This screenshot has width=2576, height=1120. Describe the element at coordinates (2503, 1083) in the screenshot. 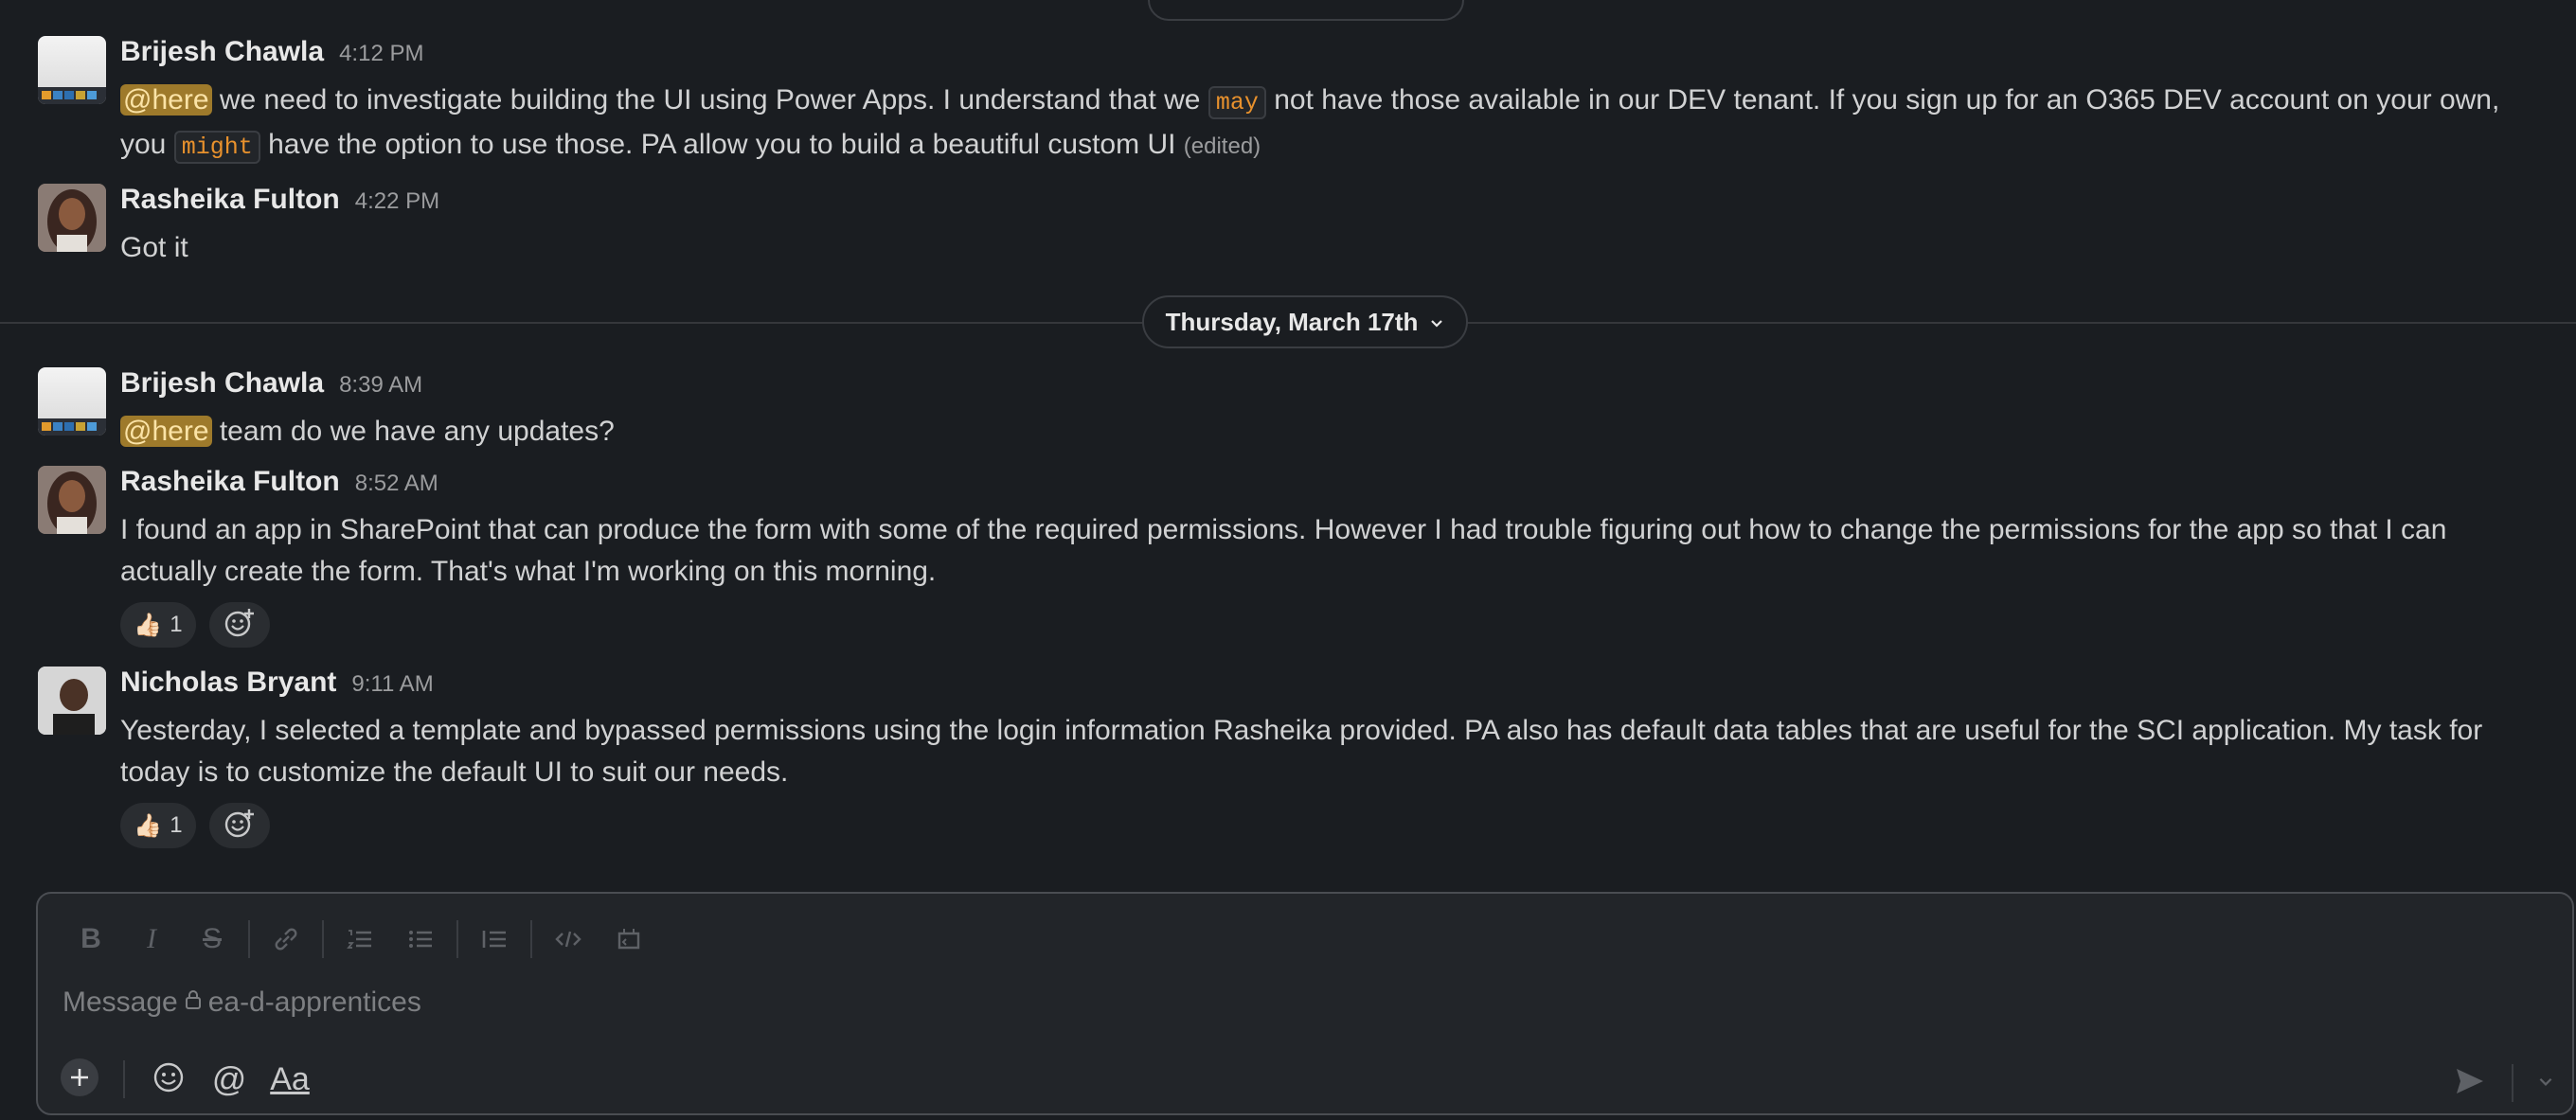

I see `send-controls` at that location.